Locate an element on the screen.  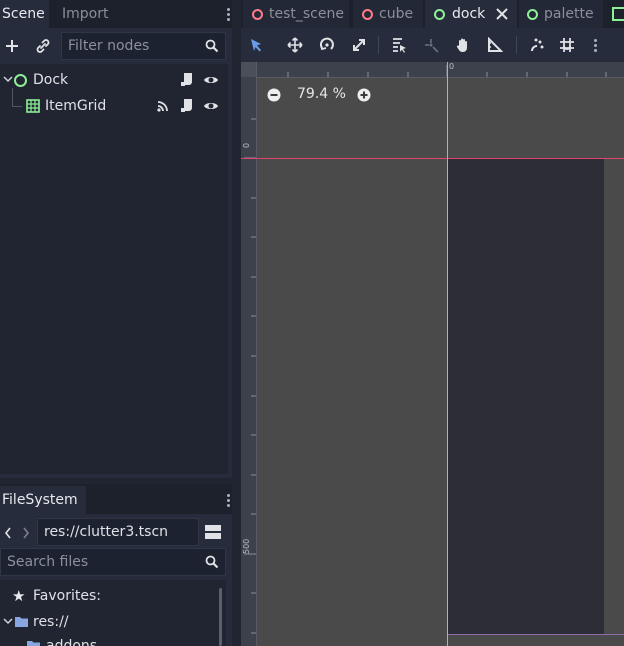
canvas-toolbar is located at coordinates (432, 45).